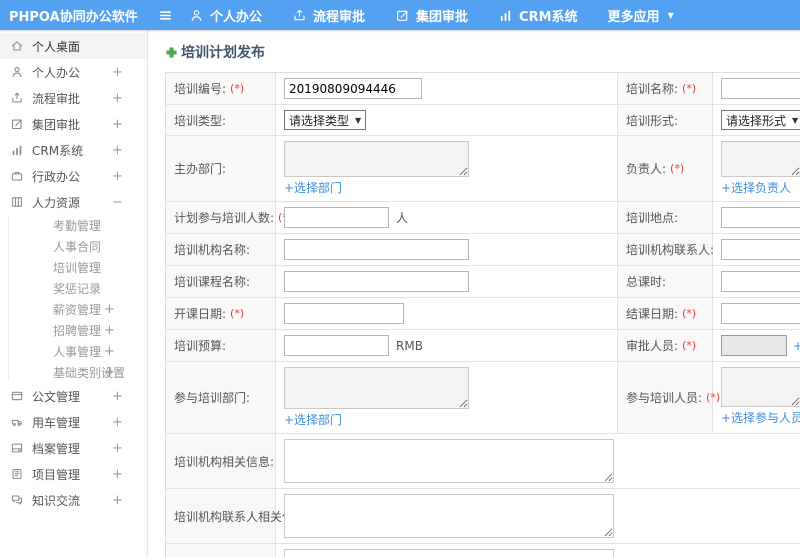 This screenshot has height=557, width=800. Describe the element at coordinates (760, 313) in the screenshot. I see `end-date-input` at that location.